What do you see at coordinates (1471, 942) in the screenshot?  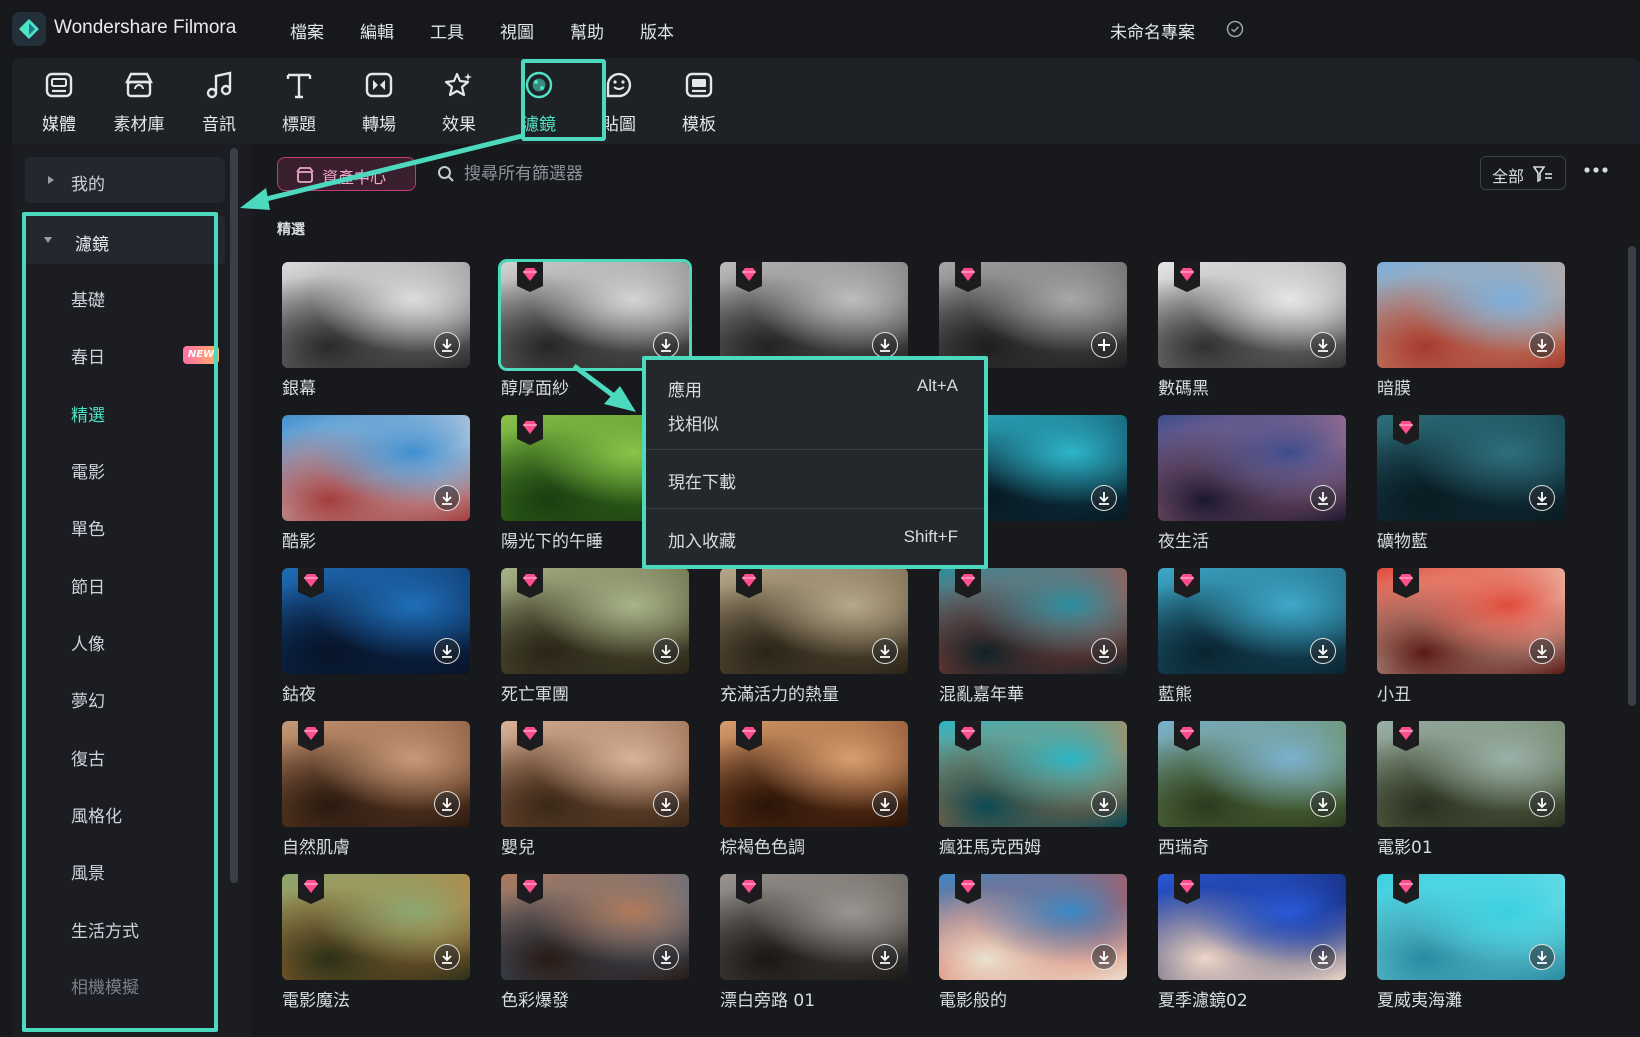 I see `filter-card: 夏威夷海灘` at bounding box center [1471, 942].